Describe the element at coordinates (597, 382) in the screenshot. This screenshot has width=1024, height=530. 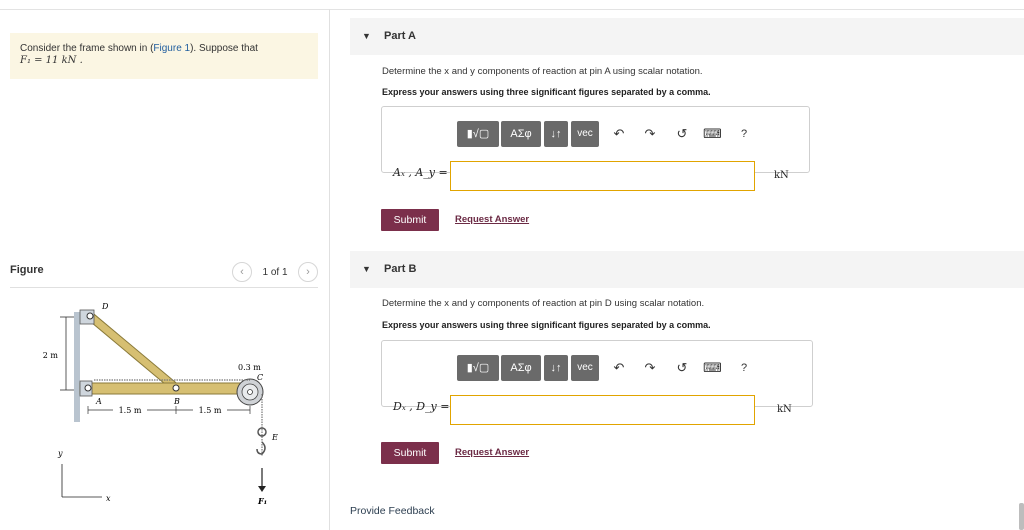
I see `part-b-answer-box: ▮√▢ ΑΣφ ↓↑ vec ↶ ↷ ↺ ⌨ ? Dₓ , D_y =` at that location.